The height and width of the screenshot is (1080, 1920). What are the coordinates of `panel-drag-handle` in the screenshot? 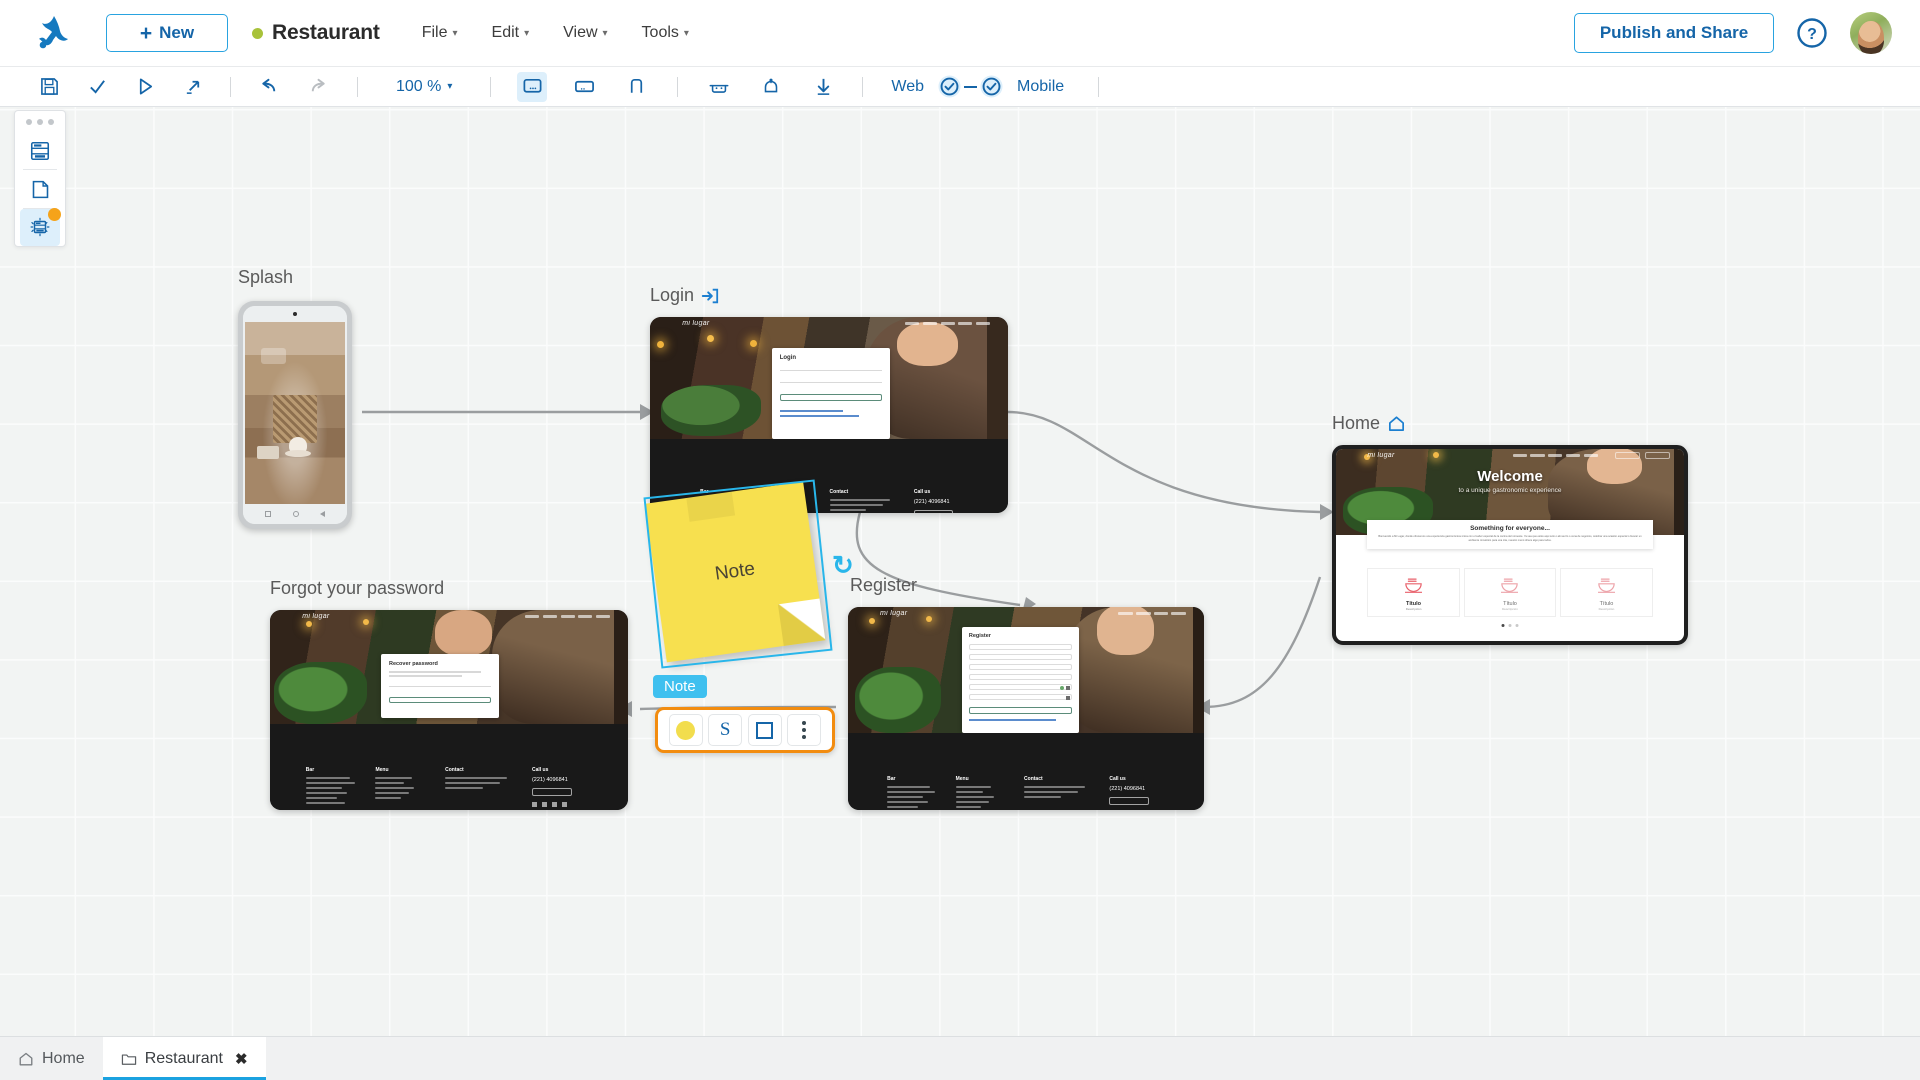 It's located at (40, 122).